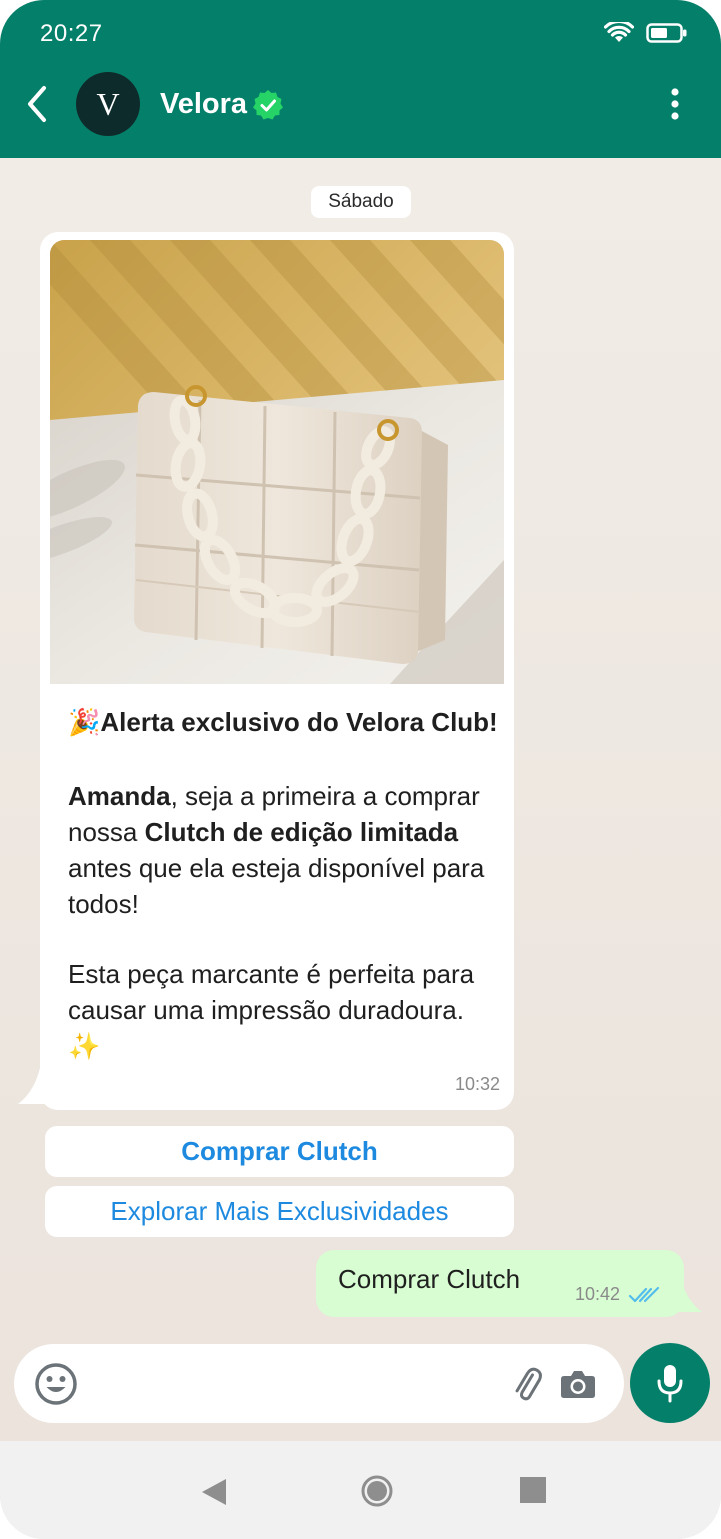 The height and width of the screenshot is (1539, 721). I want to click on nav-home-icon, so click(377, 1491).